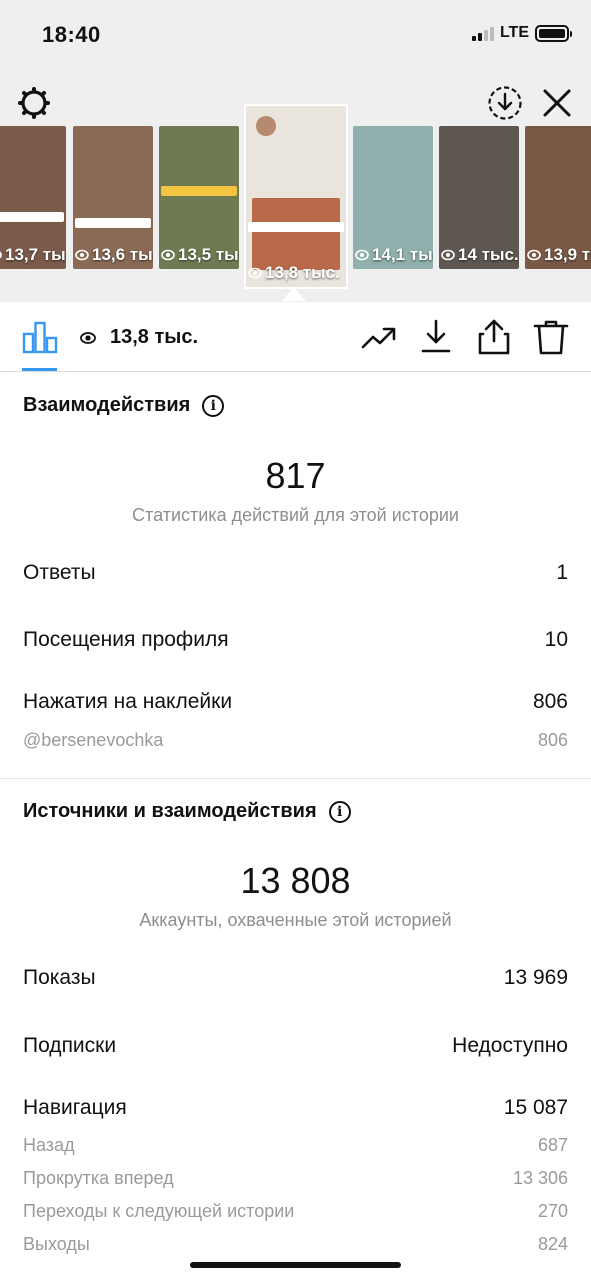 The width and height of the screenshot is (591, 1280). I want to click on nav-row-forward: Прокрутка вперед 13 306, so click(295, 1178).